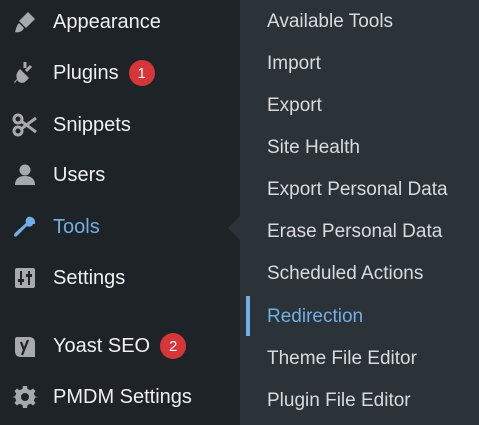 The width and height of the screenshot is (479, 425). What do you see at coordinates (25, 73) in the screenshot?
I see `plug-icon` at bounding box center [25, 73].